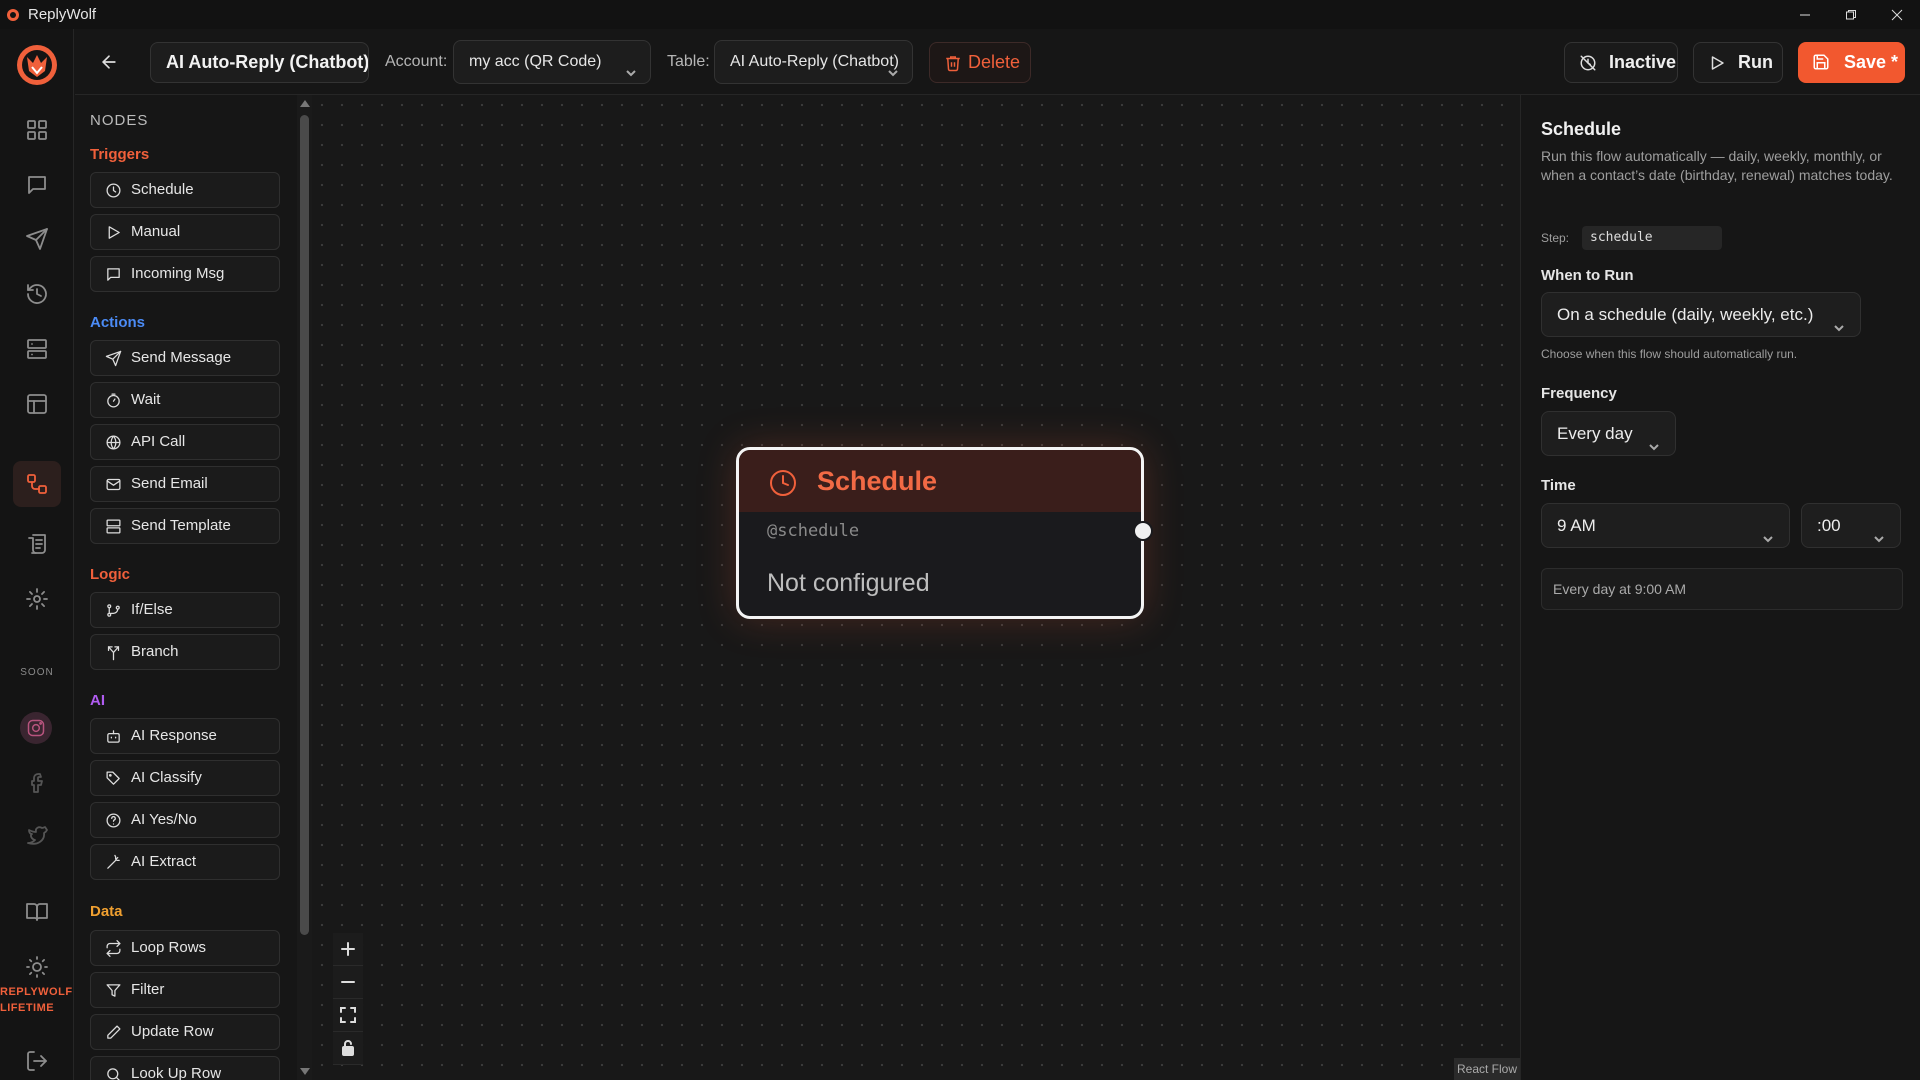  Describe the element at coordinates (185, 358) in the screenshot. I see `node-send-message: Send Message` at that location.